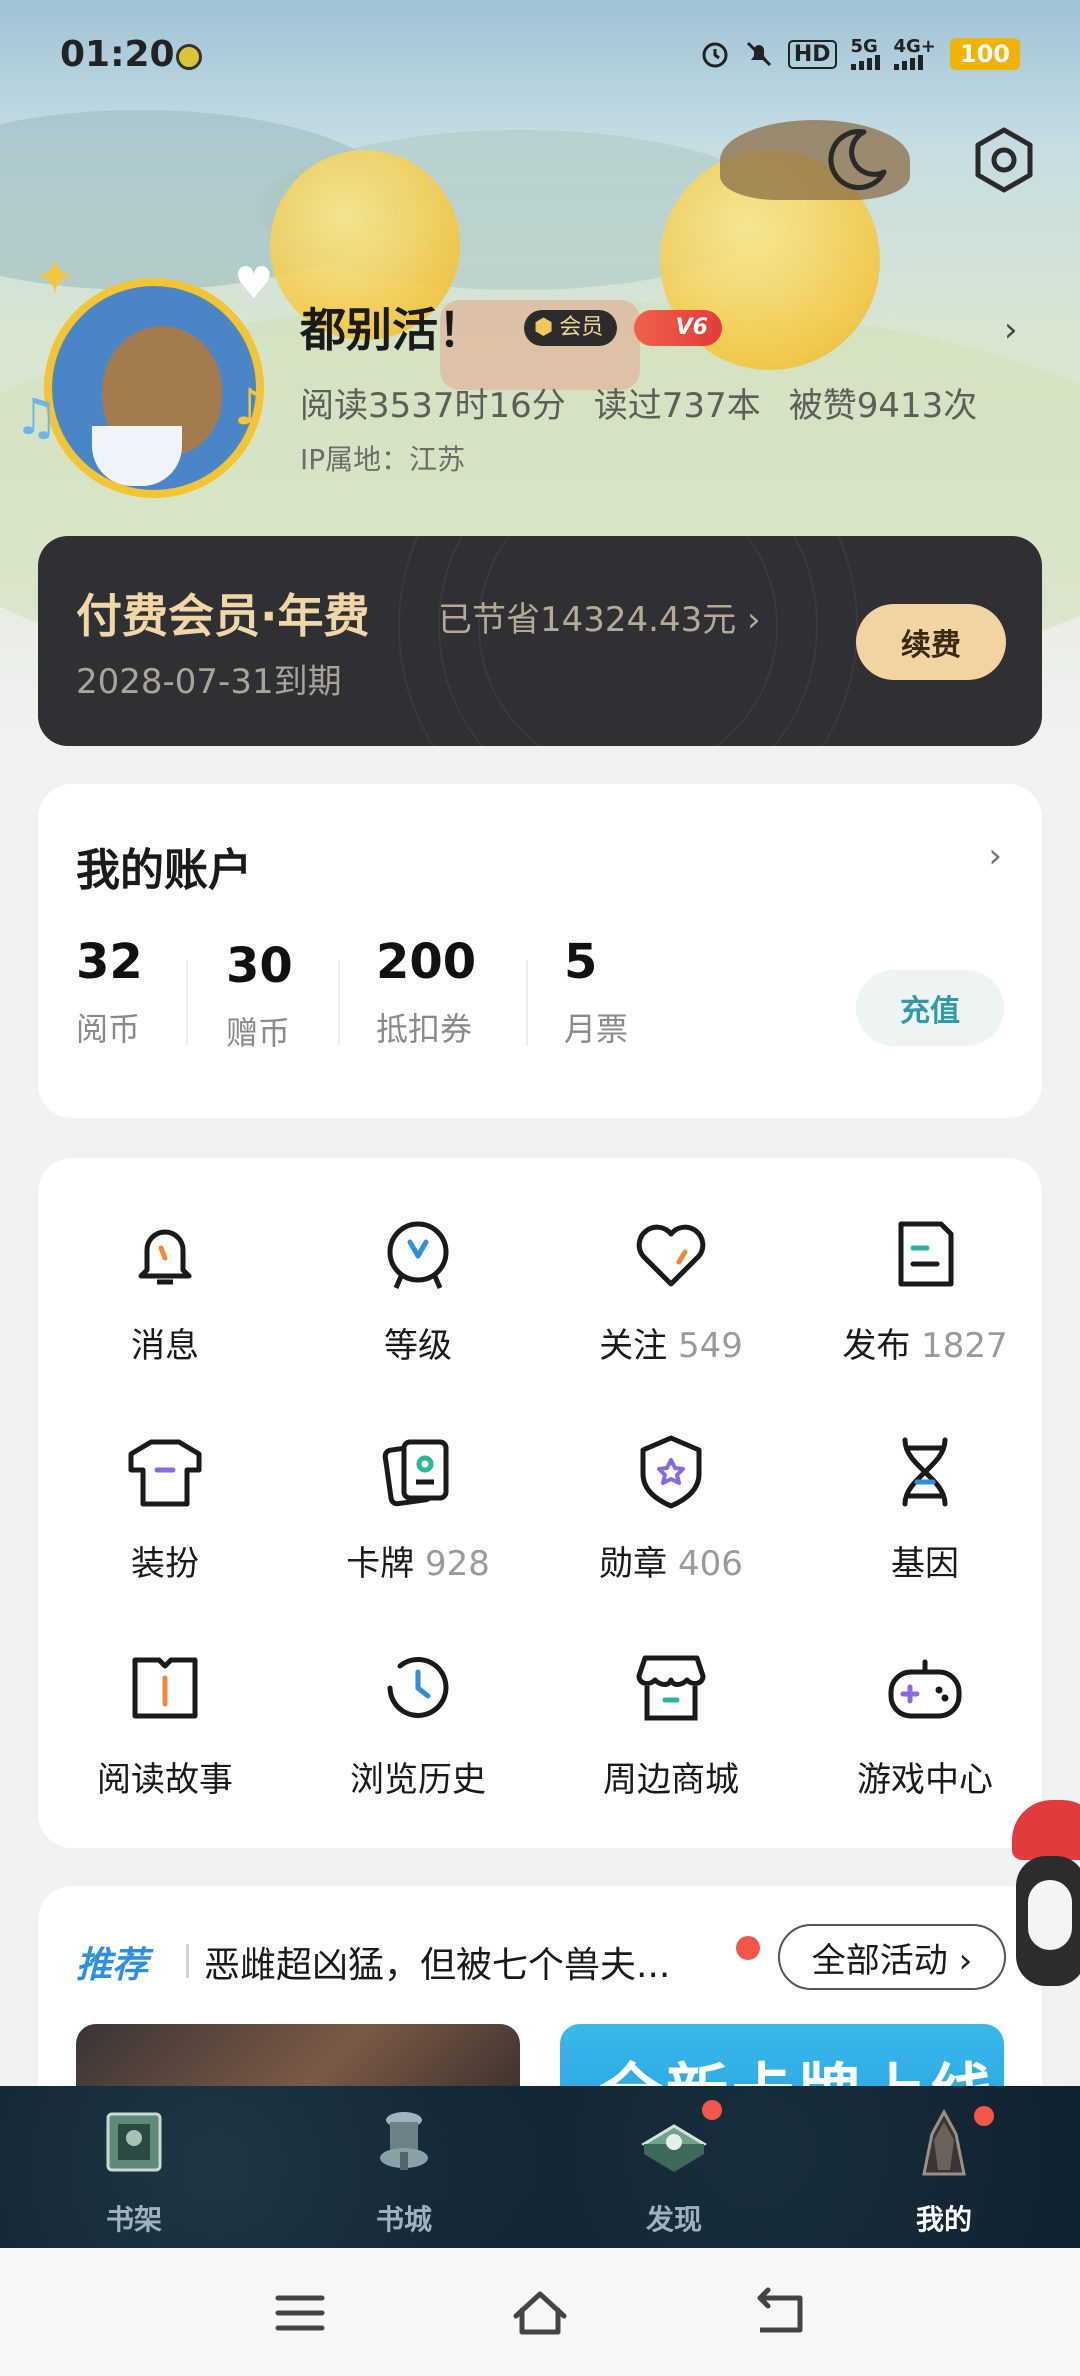 The height and width of the screenshot is (2376, 1080). I want to click on membership-card: 付费会员·年费 已节省14324.43元 › 2028-07-31到期 续费, so click(540, 641).